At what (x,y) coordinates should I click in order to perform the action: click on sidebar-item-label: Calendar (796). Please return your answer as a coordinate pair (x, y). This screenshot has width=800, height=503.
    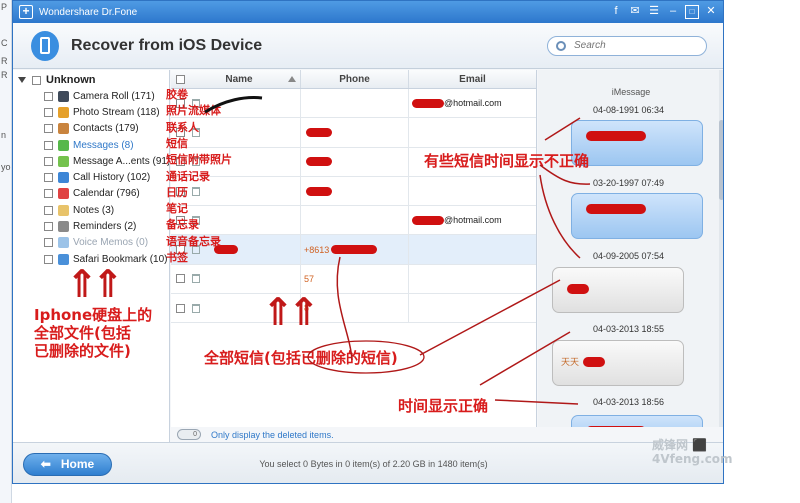
    Looking at the image, I should click on (106, 194).